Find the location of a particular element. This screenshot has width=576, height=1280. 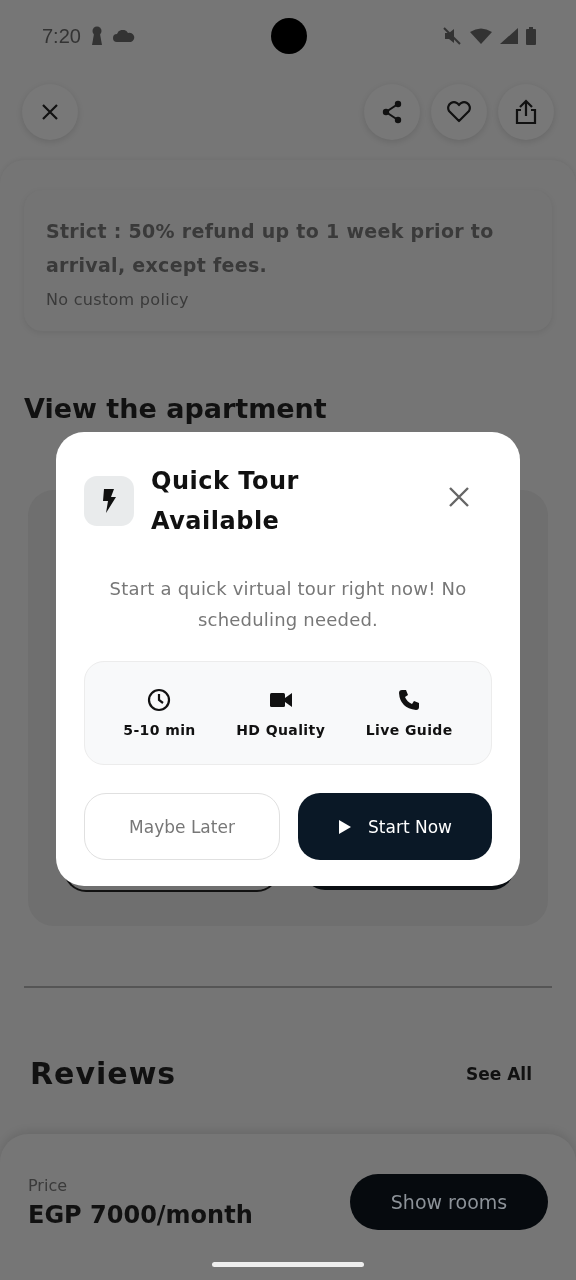

feature-label: Live Guide is located at coordinates (409, 730).